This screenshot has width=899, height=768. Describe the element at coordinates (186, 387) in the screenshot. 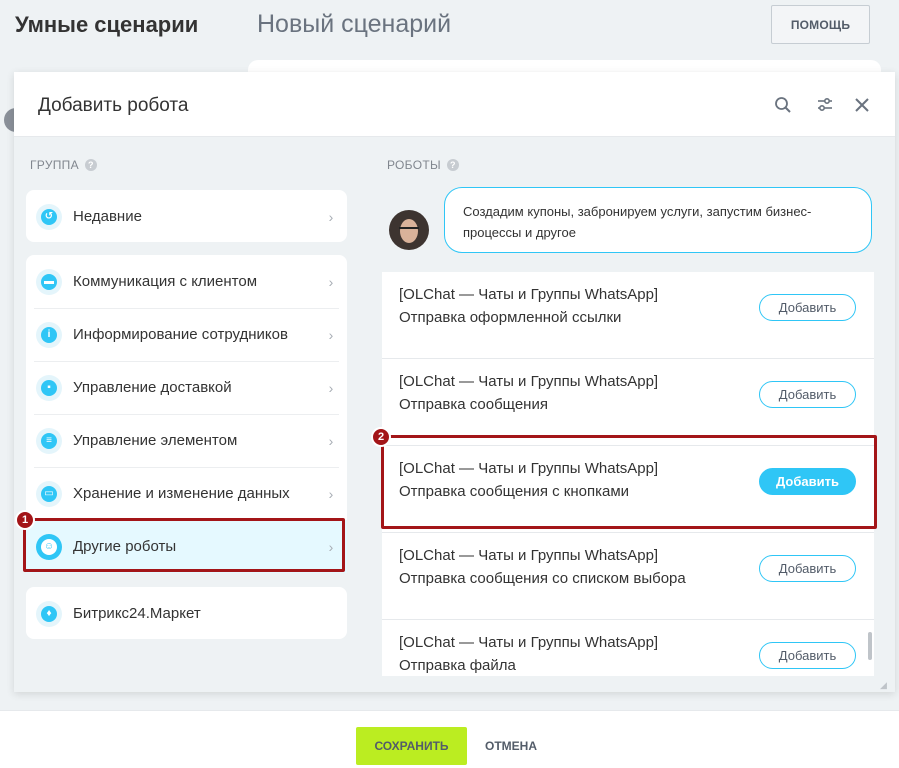

I see `group-item-delivery: ▪ Управление доставкой ›` at that location.